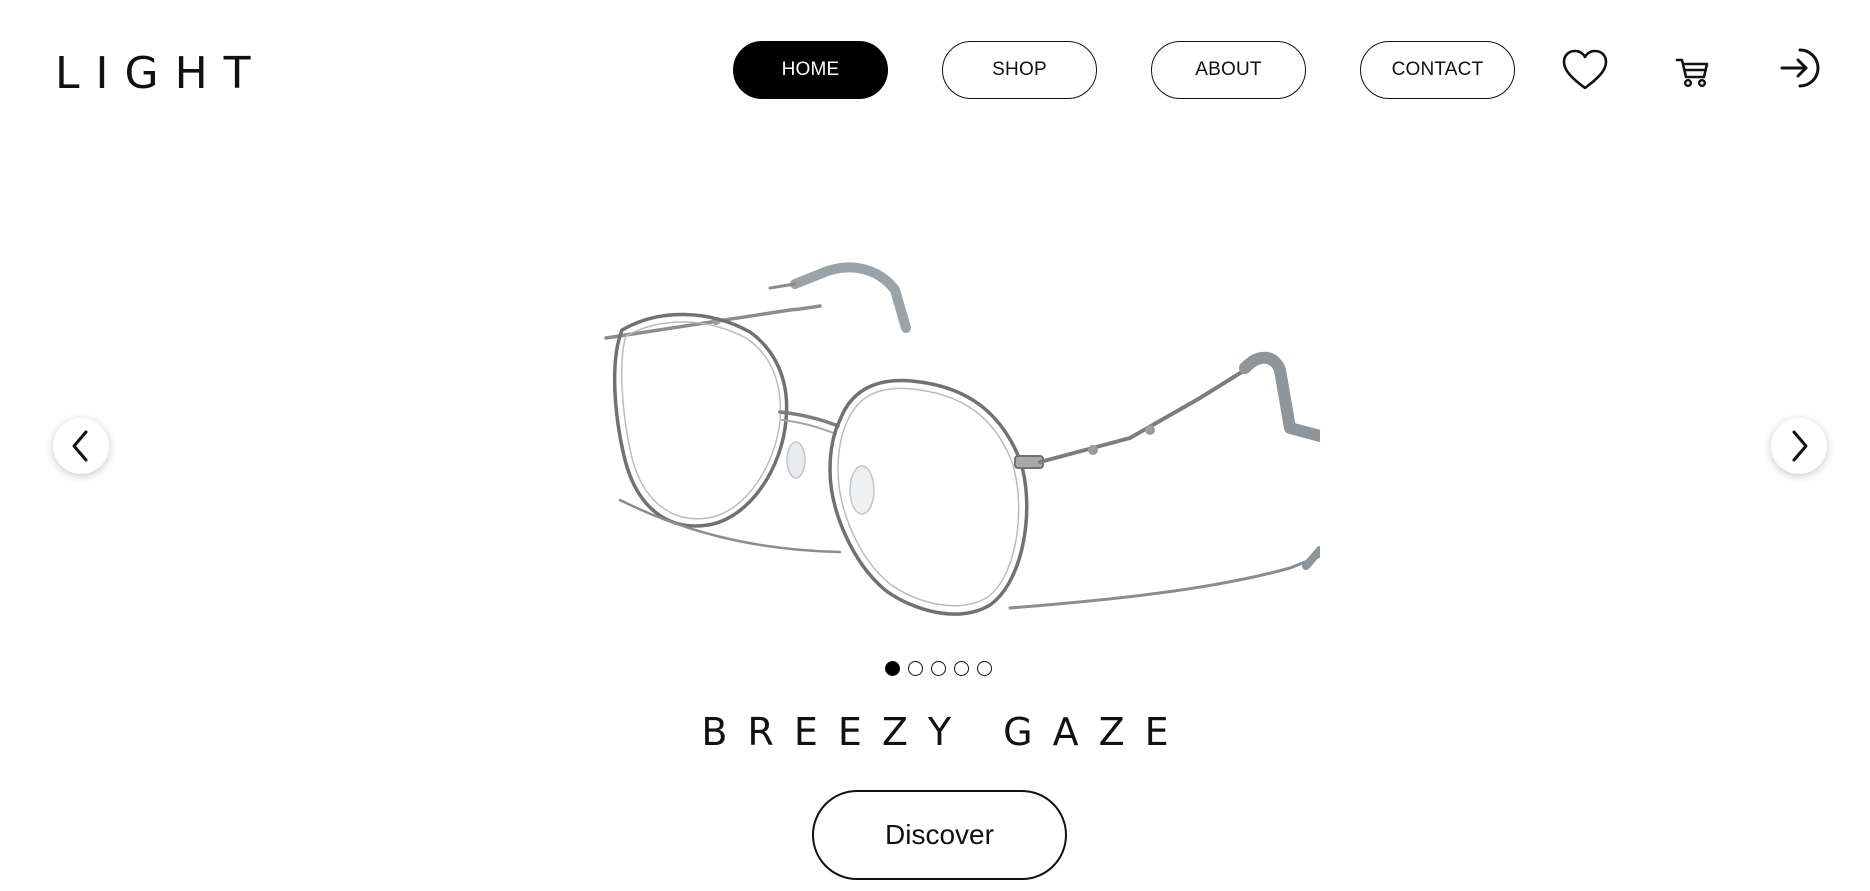 The width and height of the screenshot is (1870, 891). I want to click on nav-about-button: ABOUT, so click(1228, 70).